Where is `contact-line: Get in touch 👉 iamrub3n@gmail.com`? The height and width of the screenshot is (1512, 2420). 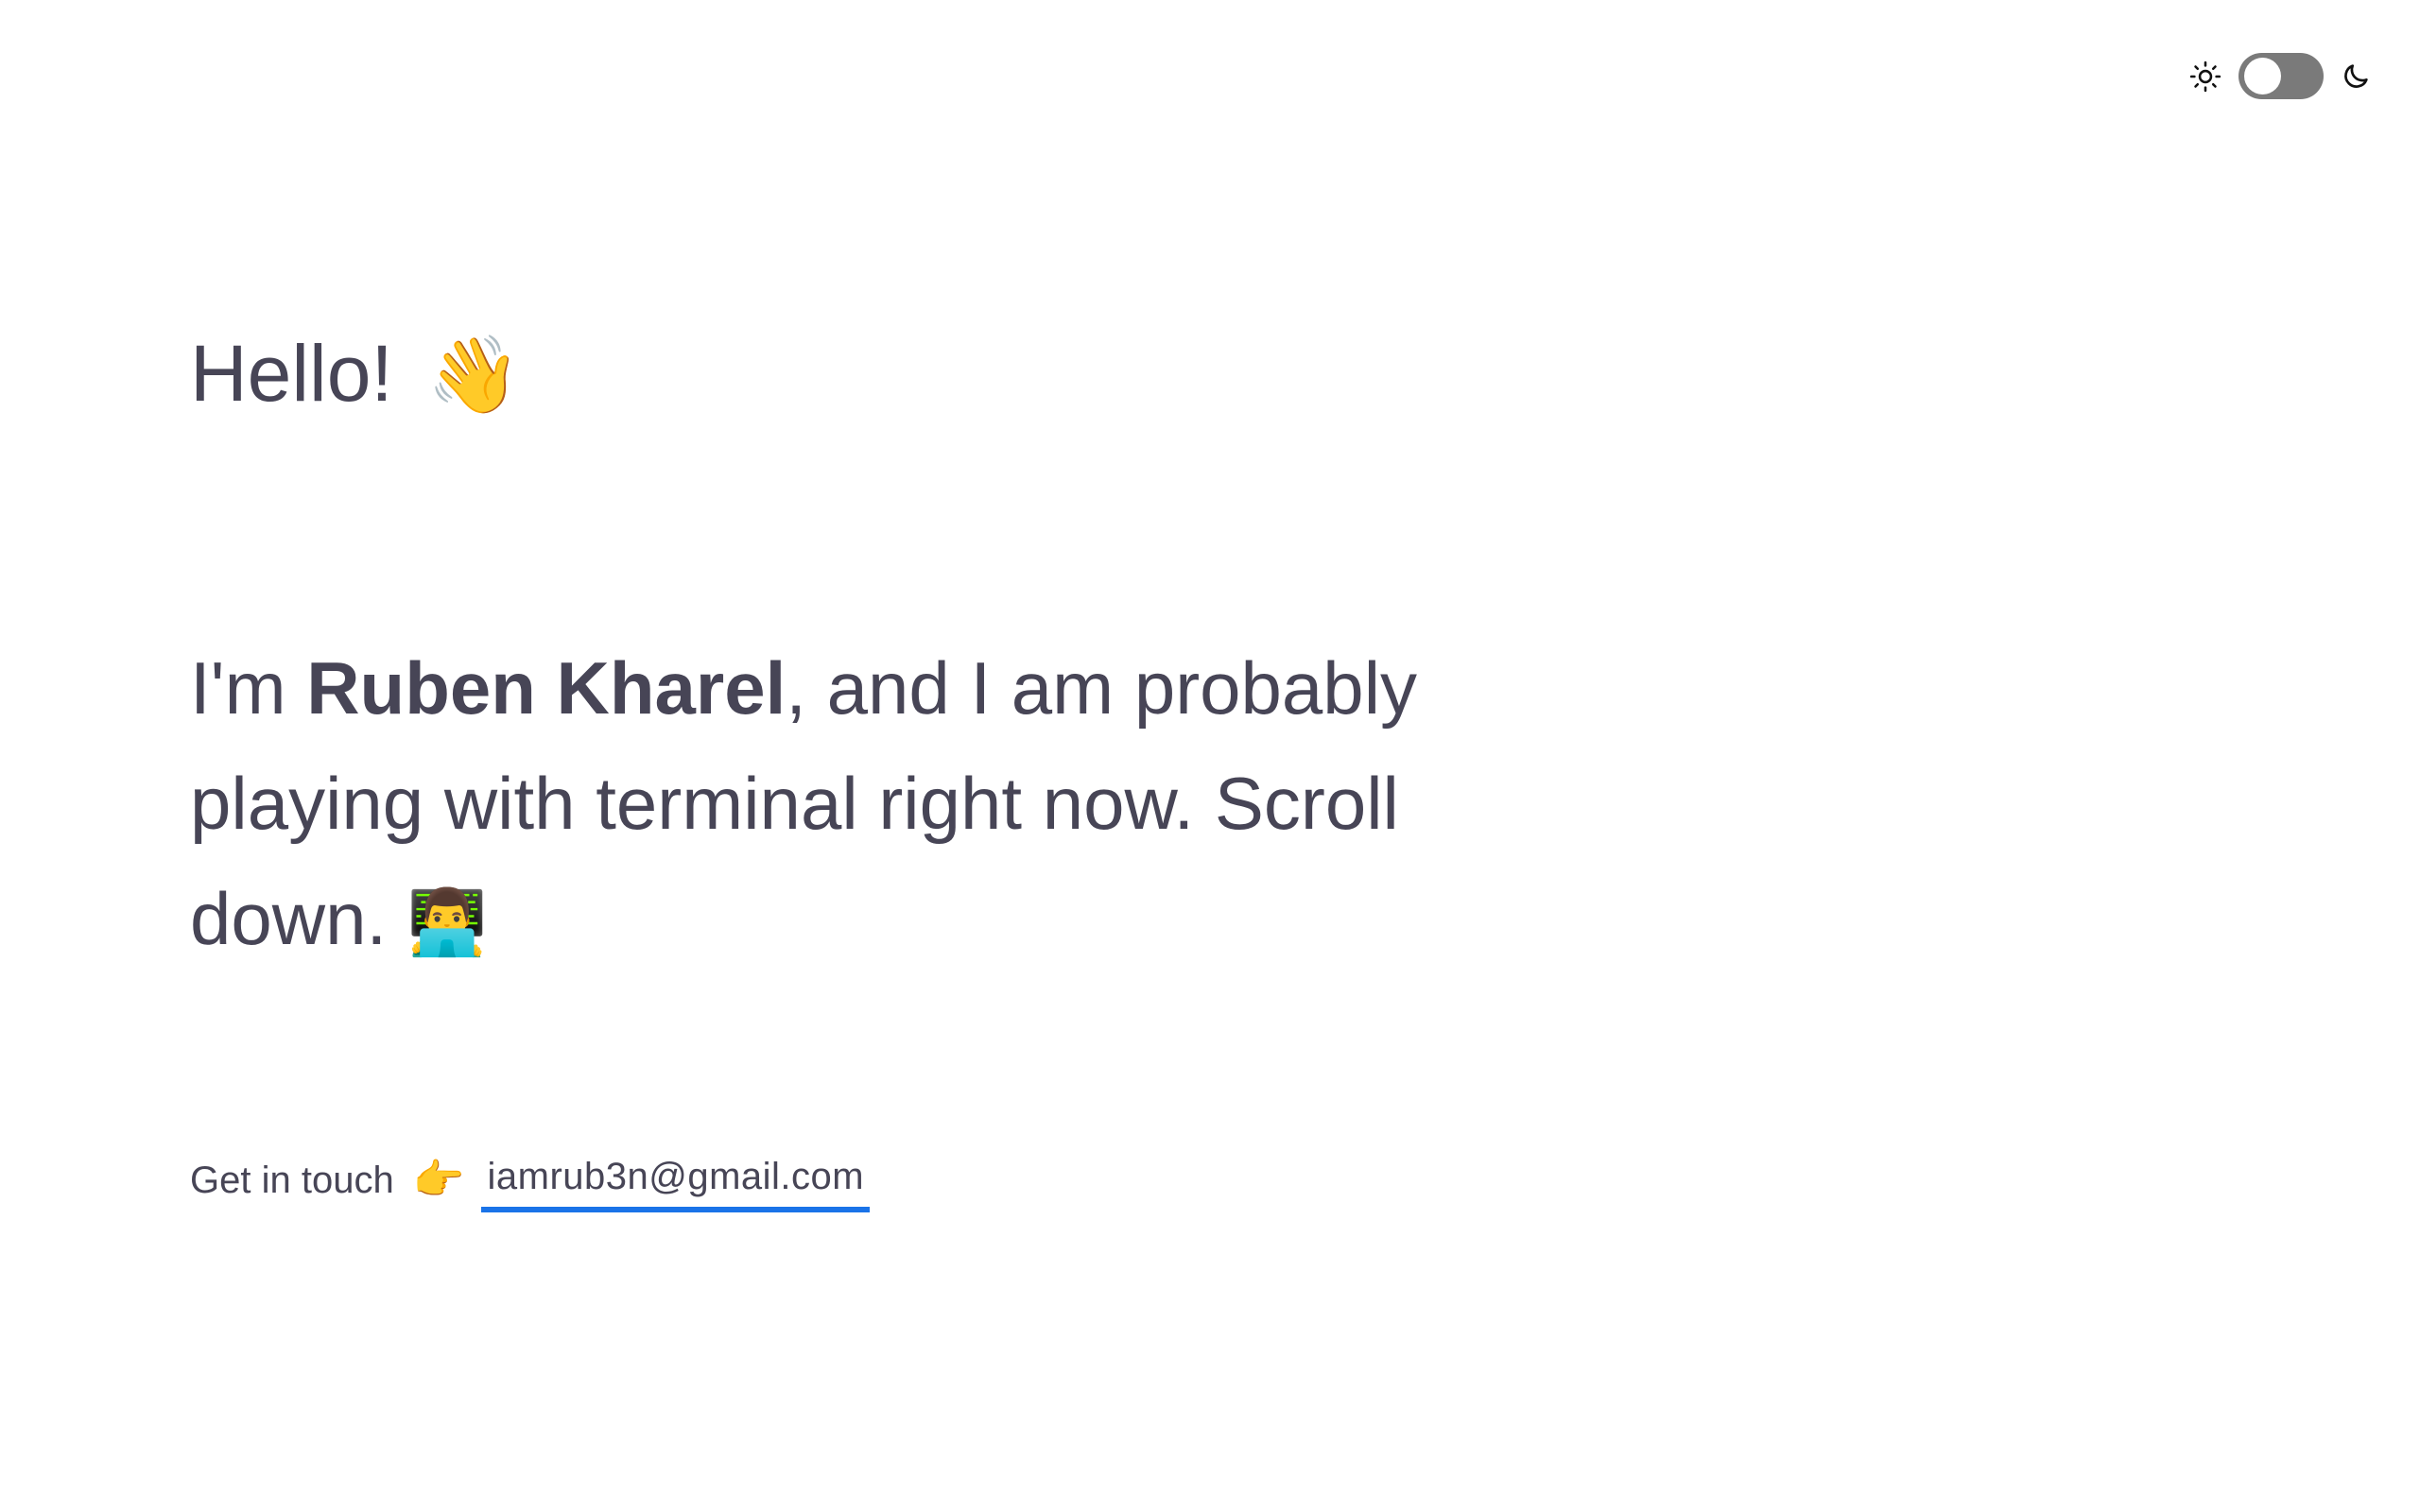
contact-line: Get in touch 👉 iamrub3n@gmail.com is located at coordinates (530, 1180).